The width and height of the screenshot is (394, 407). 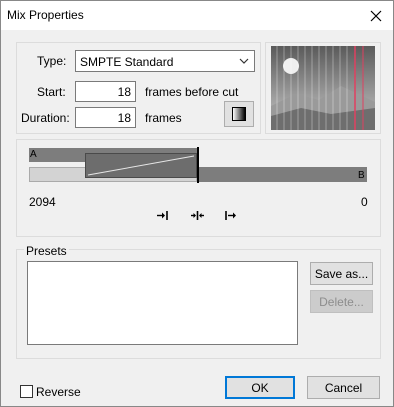 I want to click on chevron-down-icon, so click(x=244, y=61).